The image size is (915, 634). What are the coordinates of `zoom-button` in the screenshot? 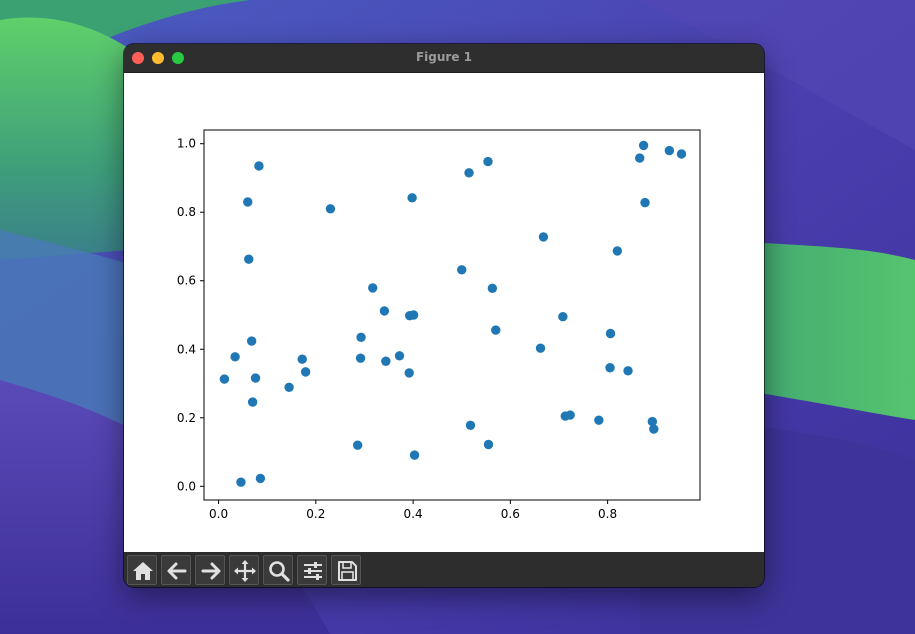 It's located at (278, 570).